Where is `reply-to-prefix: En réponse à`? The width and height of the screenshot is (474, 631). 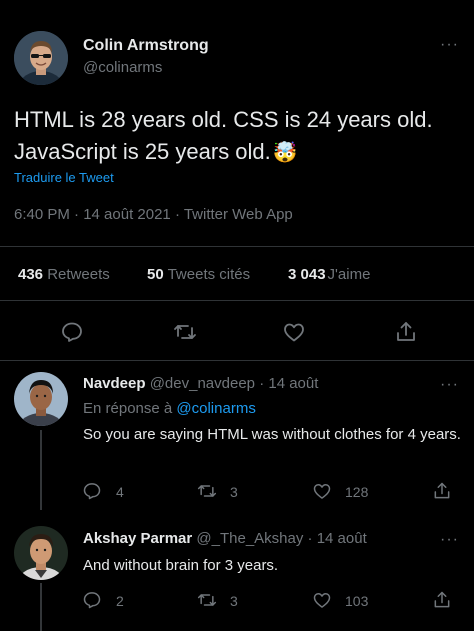
reply-to-prefix: En réponse à is located at coordinates (128, 408).